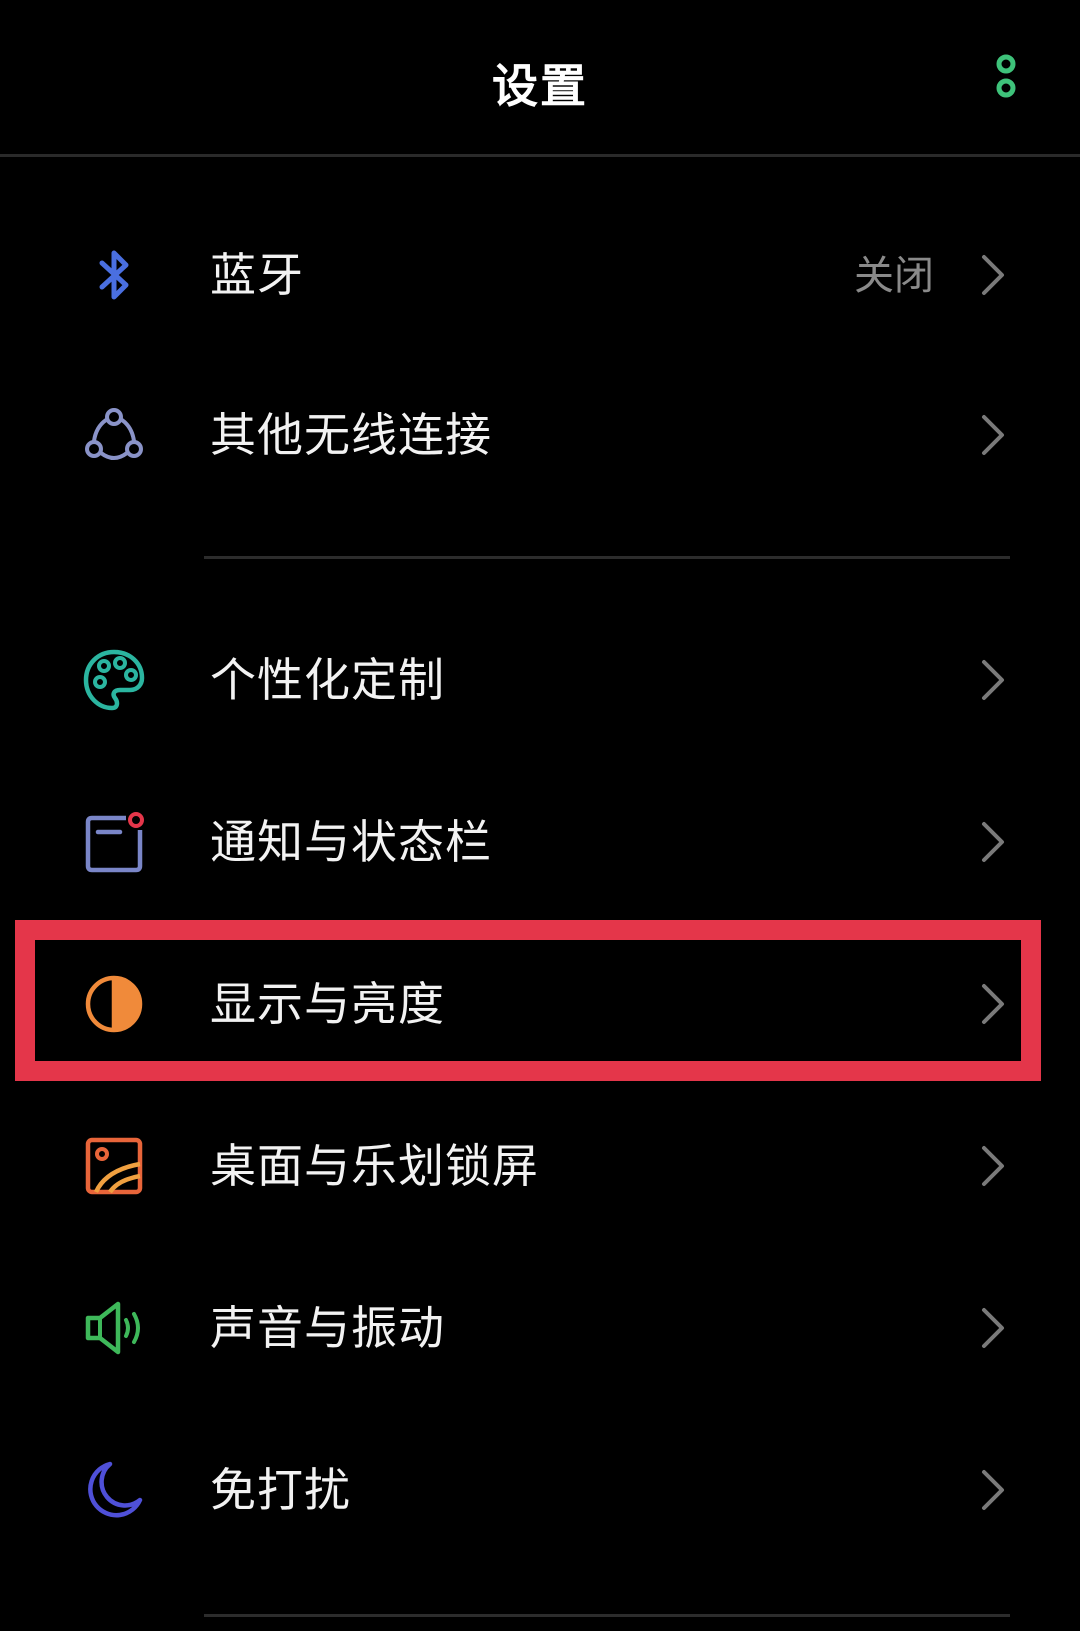 The width and height of the screenshot is (1080, 1631). What do you see at coordinates (540, 86) in the screenshot?
I see `page-title: 设置` at bounding box center [540, 86].